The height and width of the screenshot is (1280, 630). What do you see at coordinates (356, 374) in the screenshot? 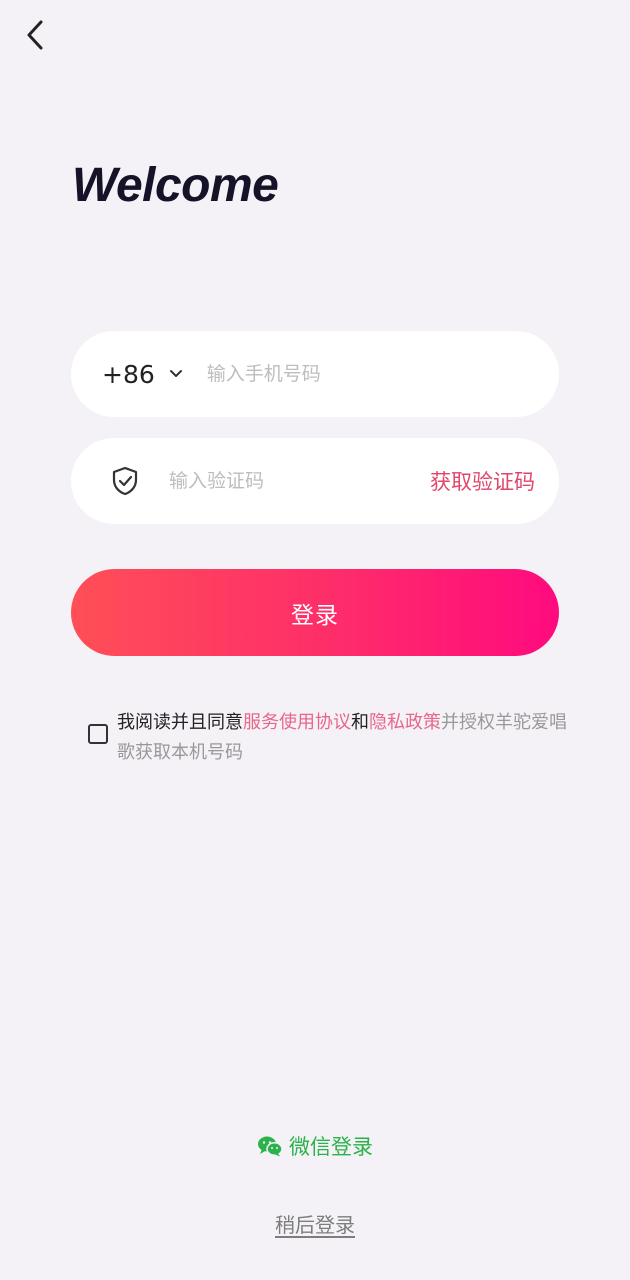
I see `phone-input` at bounding box center [356, 374].